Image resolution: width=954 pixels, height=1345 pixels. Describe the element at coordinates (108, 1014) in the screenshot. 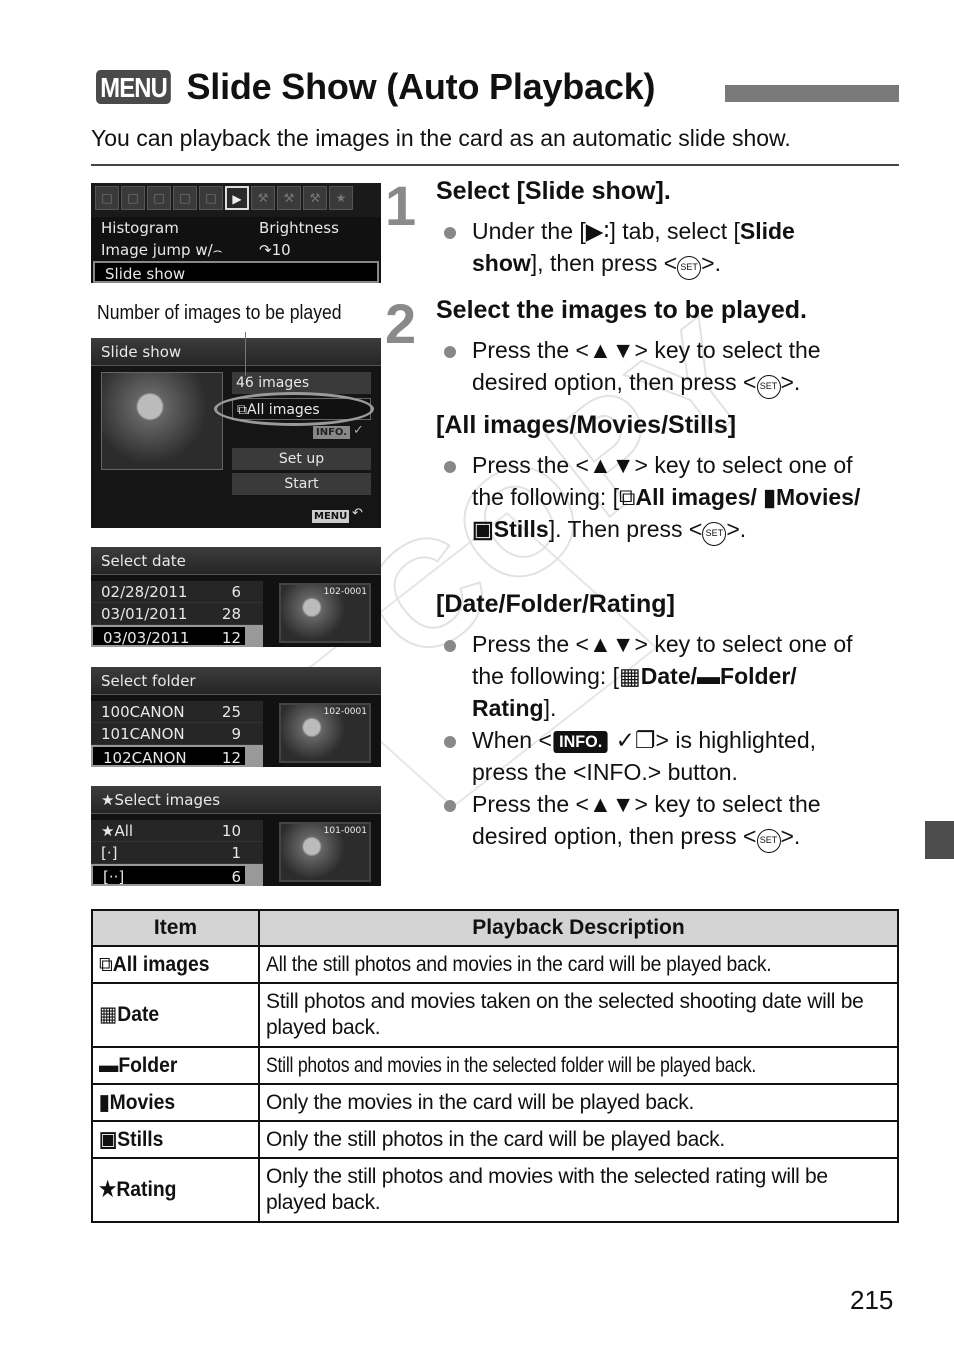

I see `calendar-icon: ▦` at that location.